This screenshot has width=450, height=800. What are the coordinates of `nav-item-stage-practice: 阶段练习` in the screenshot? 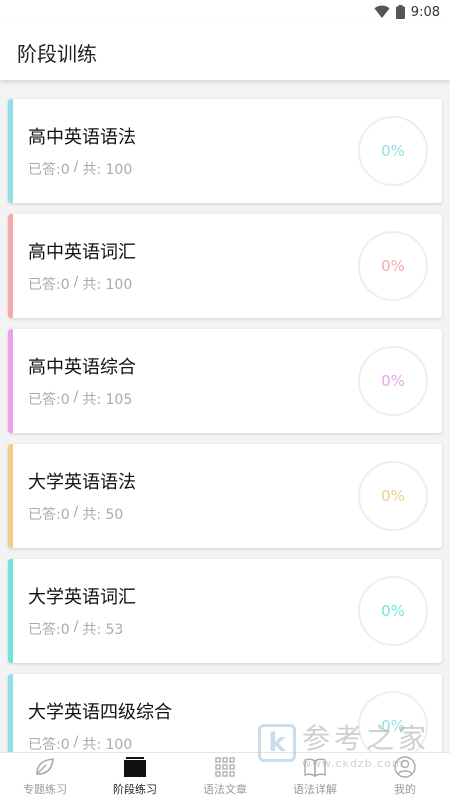 It's located at (135, 776).